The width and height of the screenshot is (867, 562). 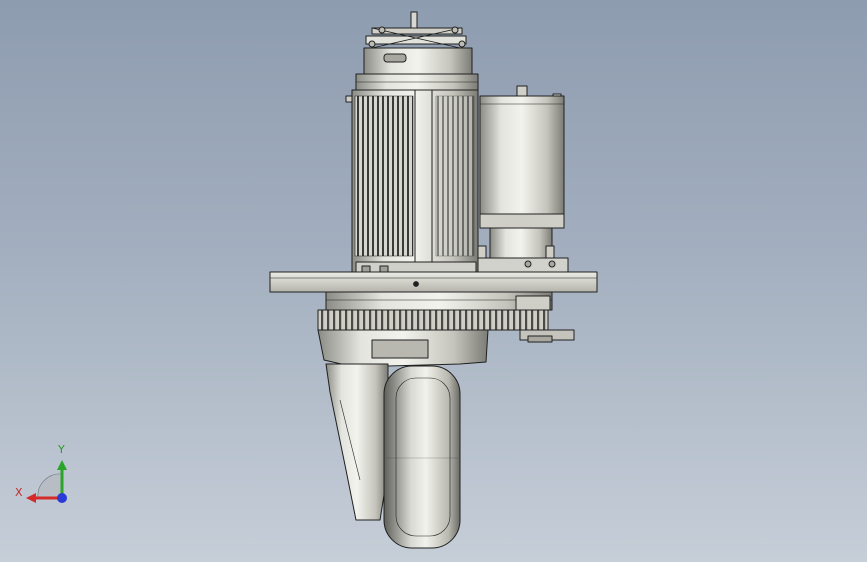 I want to click on brake-motor-cylinder, so click(x=523, y=179).